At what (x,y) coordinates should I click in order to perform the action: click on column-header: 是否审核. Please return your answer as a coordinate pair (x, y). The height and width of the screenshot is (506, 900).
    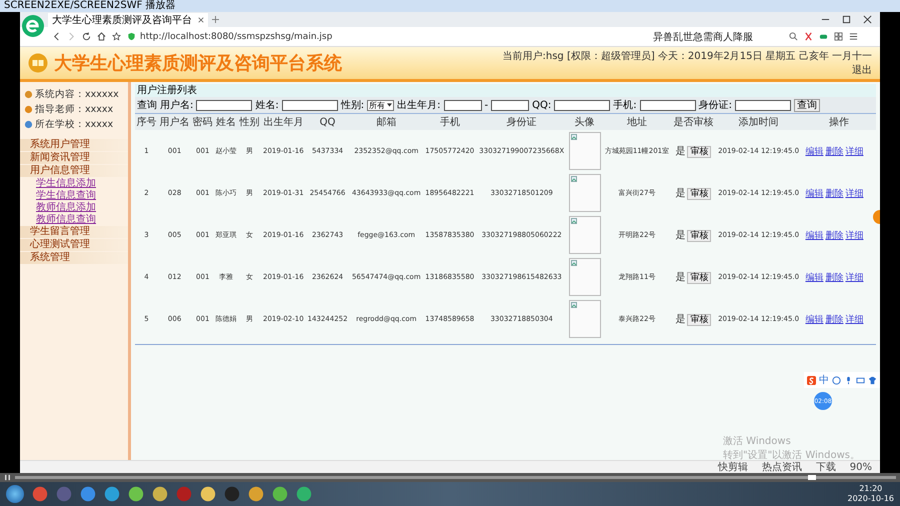
    Looking at the image, I should click on (694, 122).